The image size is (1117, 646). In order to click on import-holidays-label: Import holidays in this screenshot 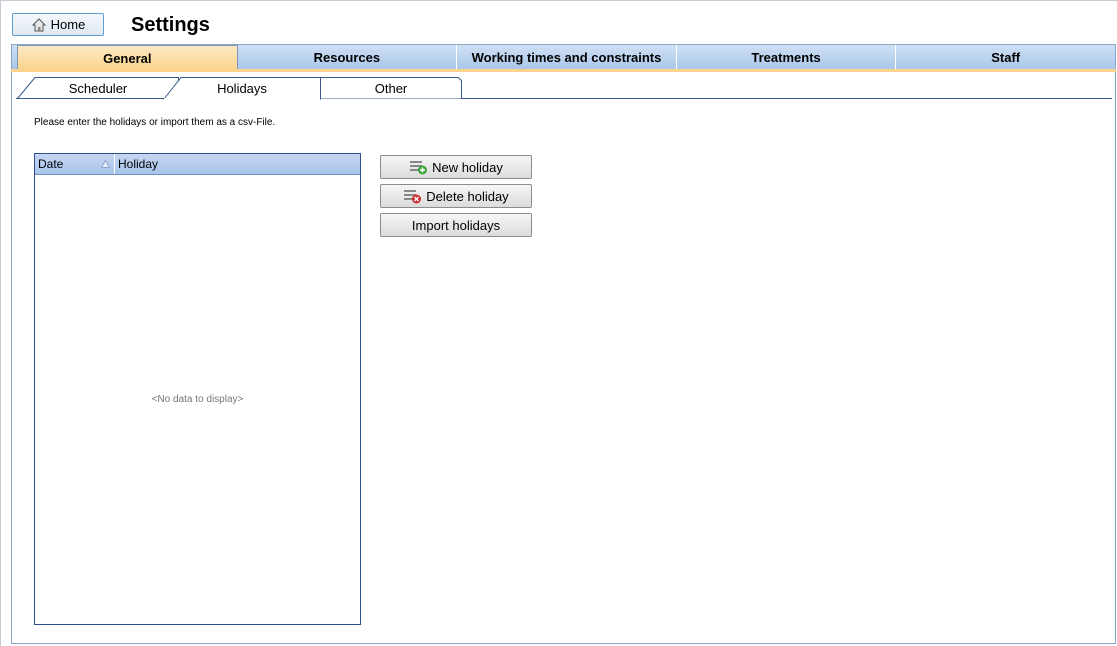, I will do `click(456, 225)`.